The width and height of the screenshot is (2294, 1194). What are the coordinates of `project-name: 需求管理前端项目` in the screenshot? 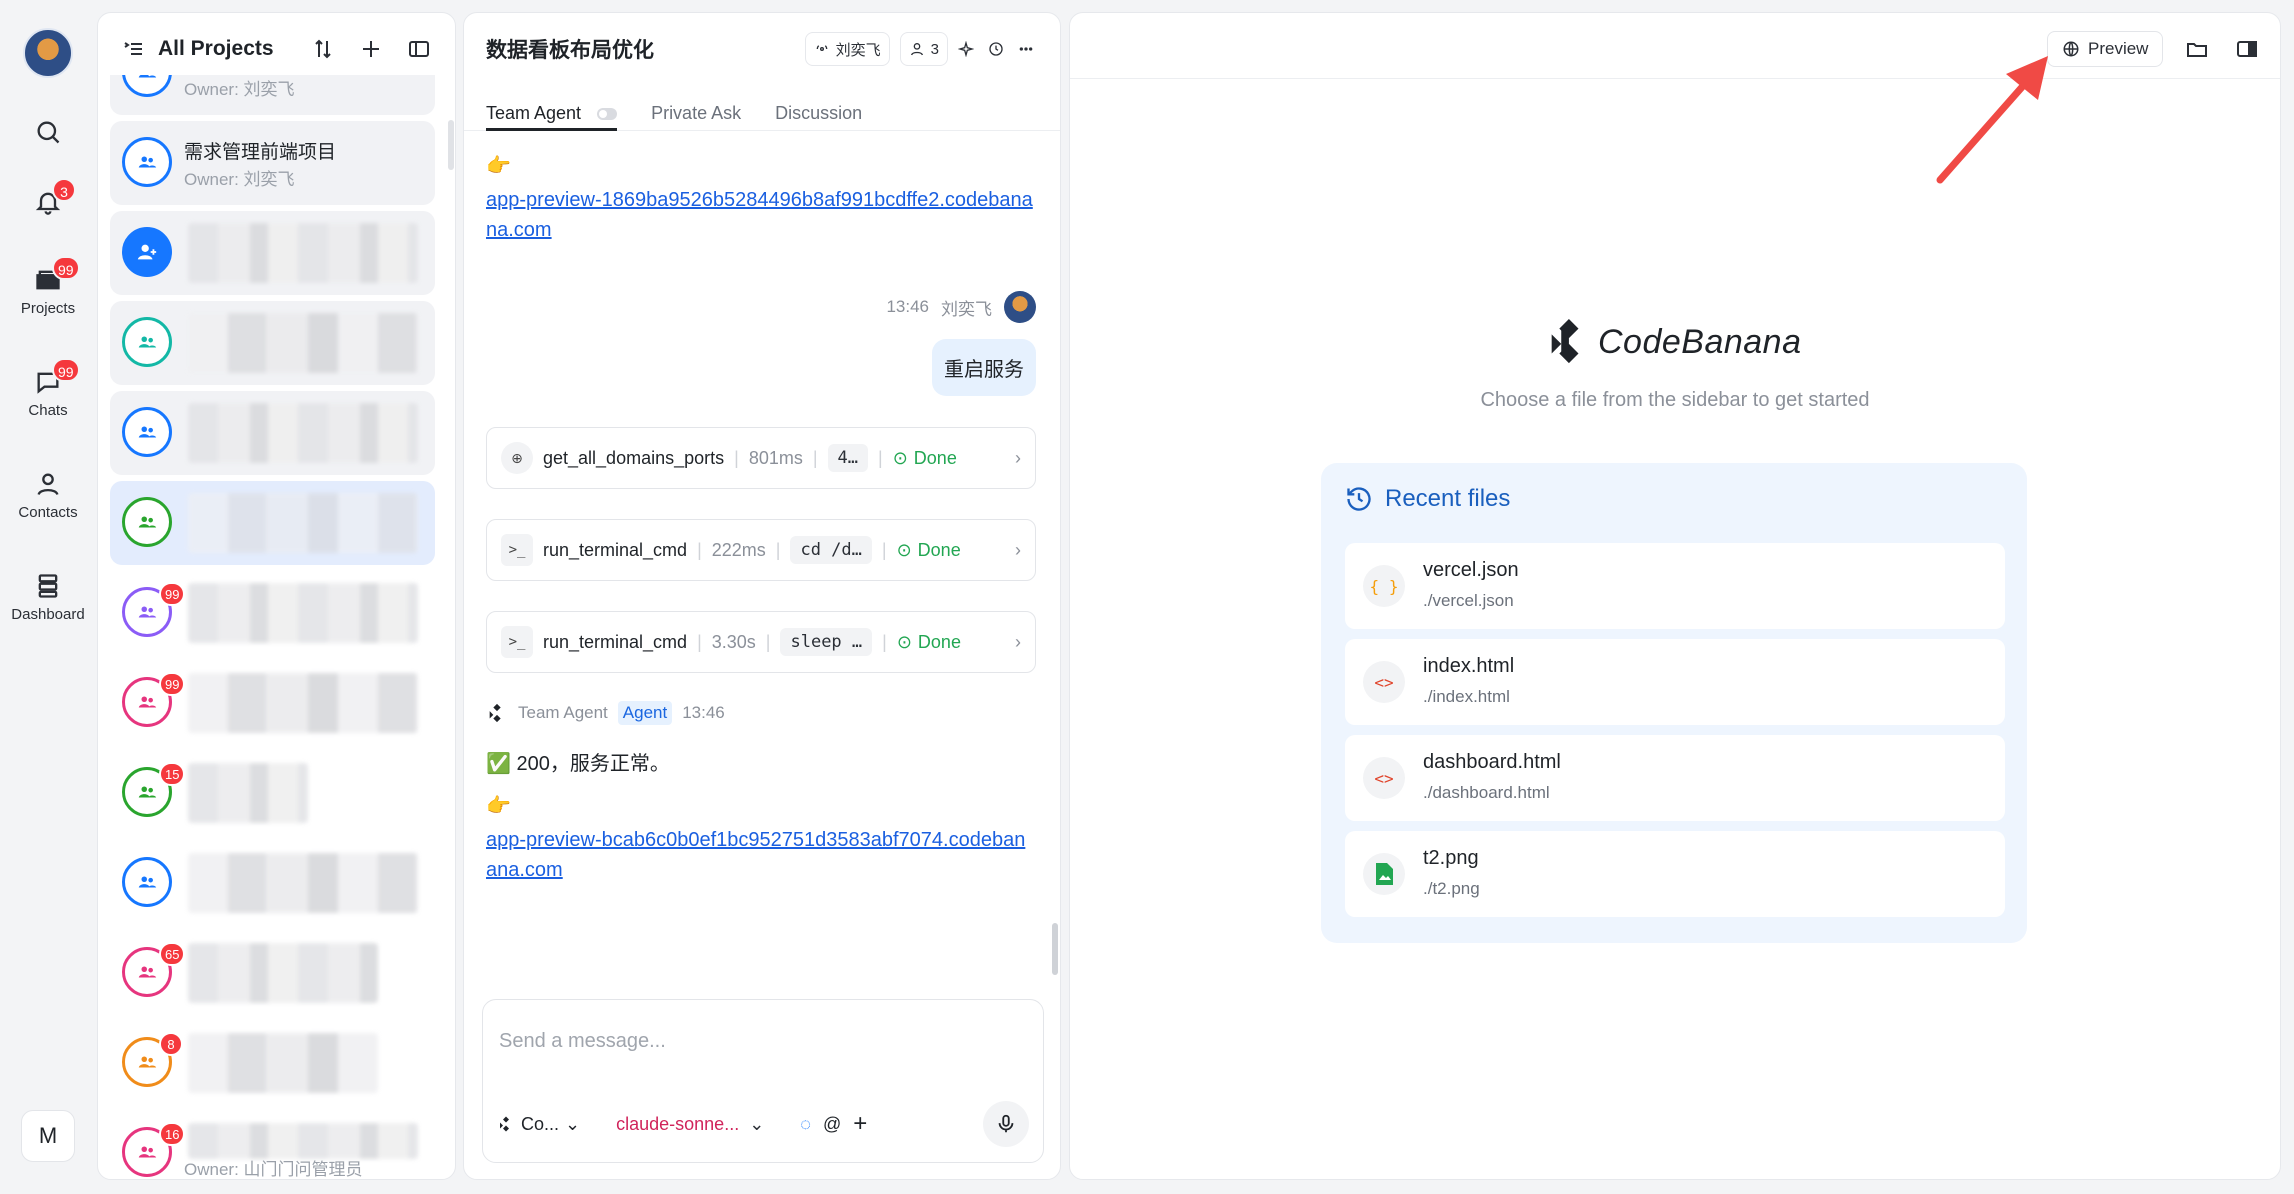 It's located at (260, 152).